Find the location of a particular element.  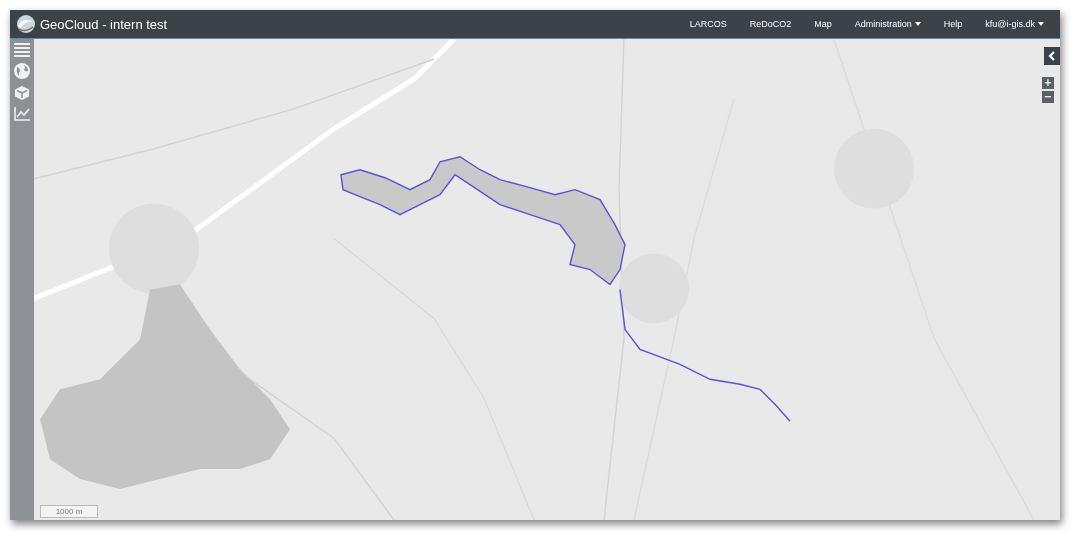

collapse-button is located at coordinates (1052, 56).